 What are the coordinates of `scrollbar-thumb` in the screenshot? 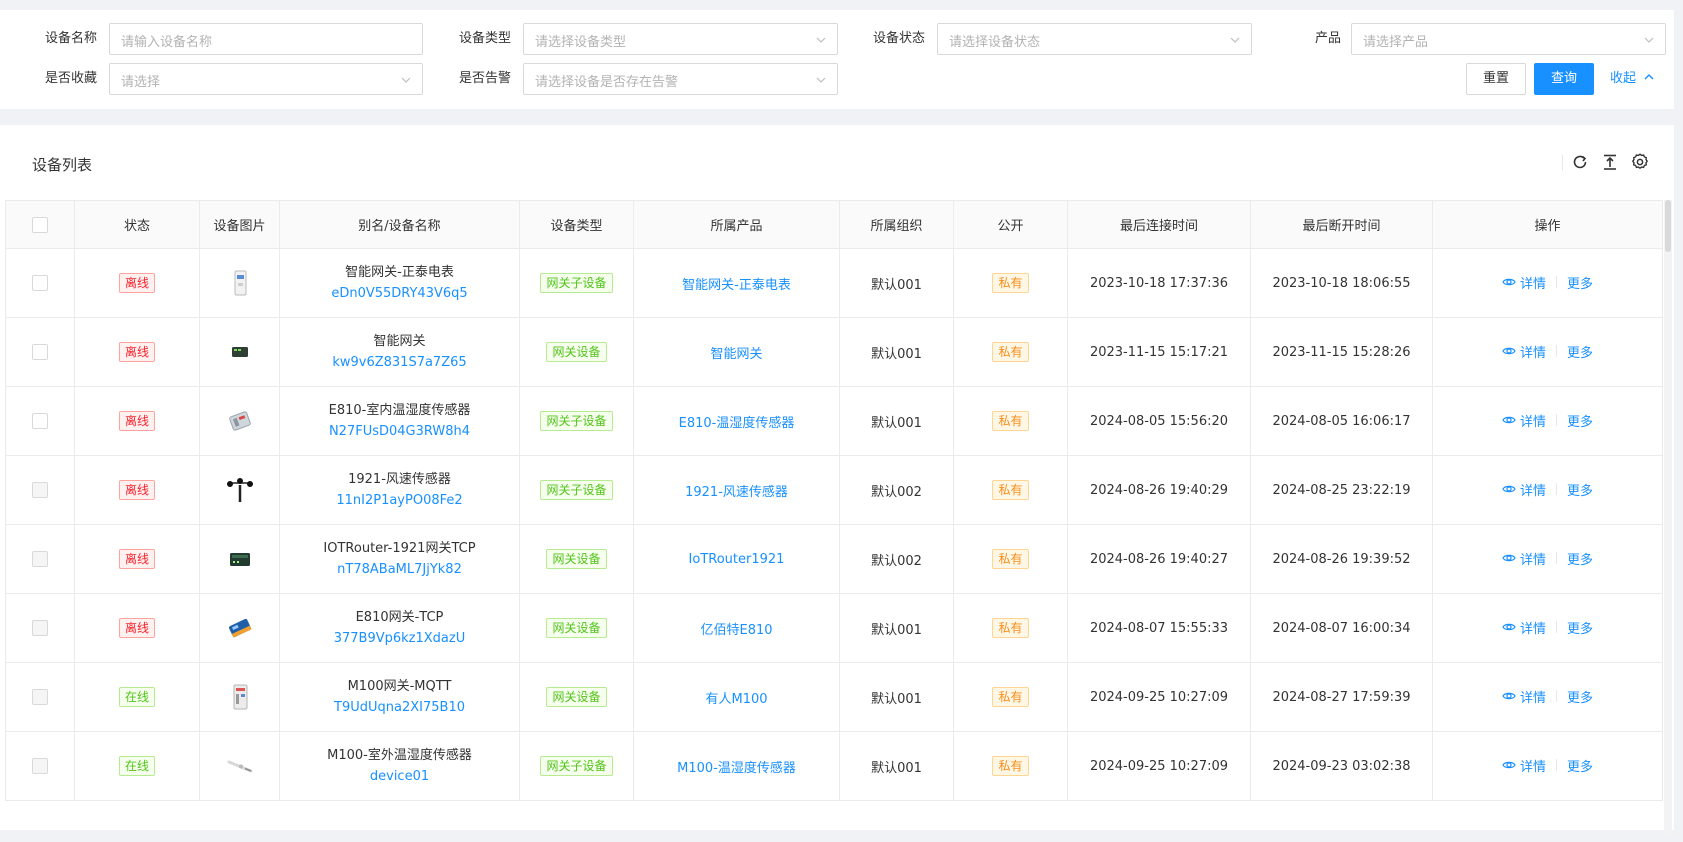 It's located at (1668, 226).